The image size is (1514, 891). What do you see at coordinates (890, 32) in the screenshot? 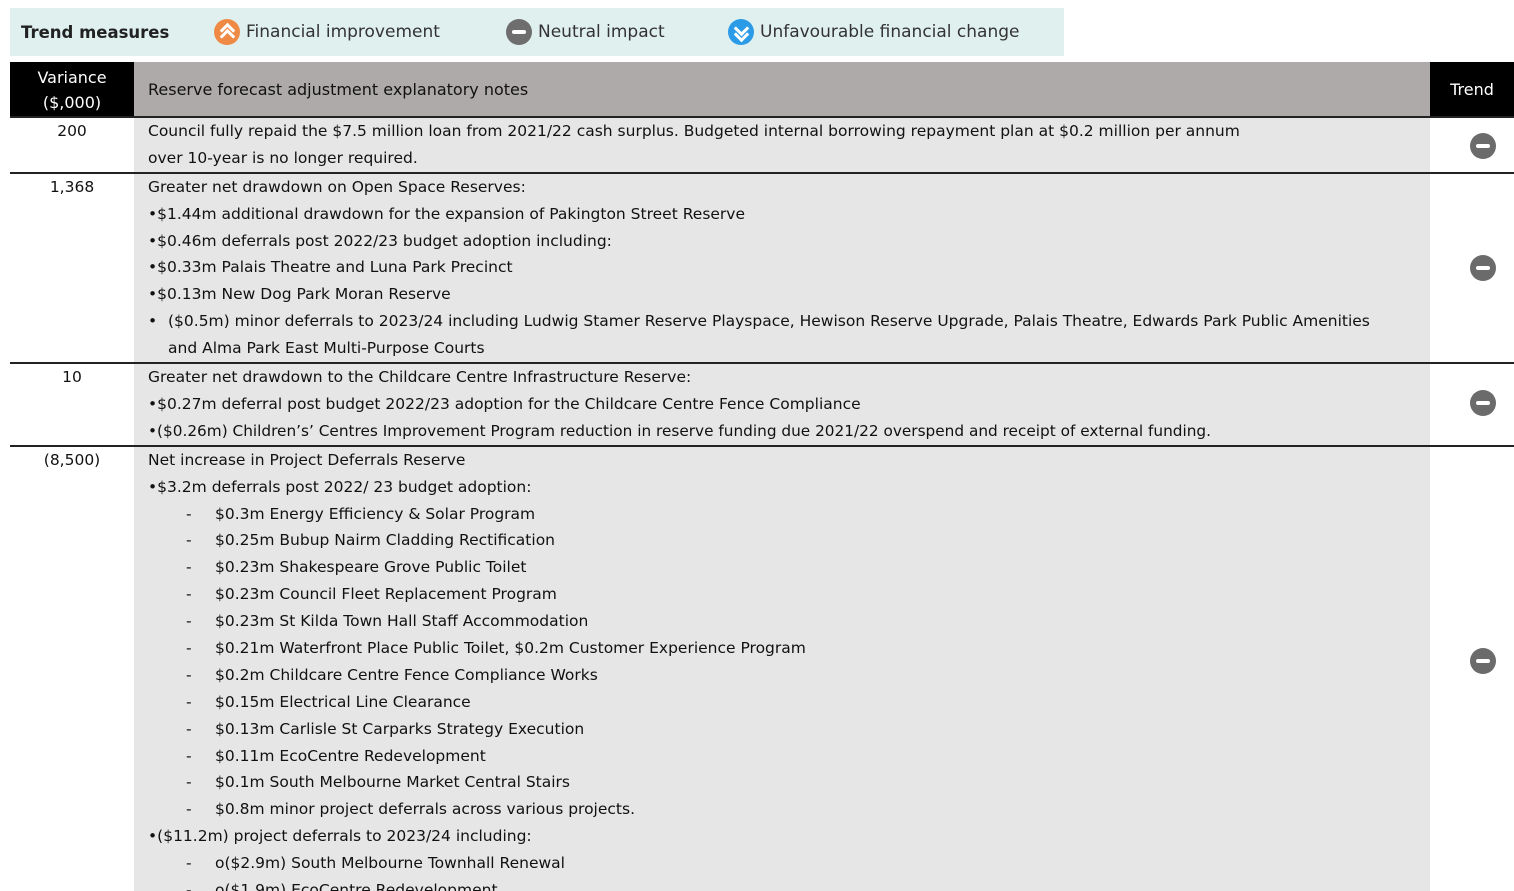
I see `legend-label: Unfavourable financial change` at bounding box center [890, 32].